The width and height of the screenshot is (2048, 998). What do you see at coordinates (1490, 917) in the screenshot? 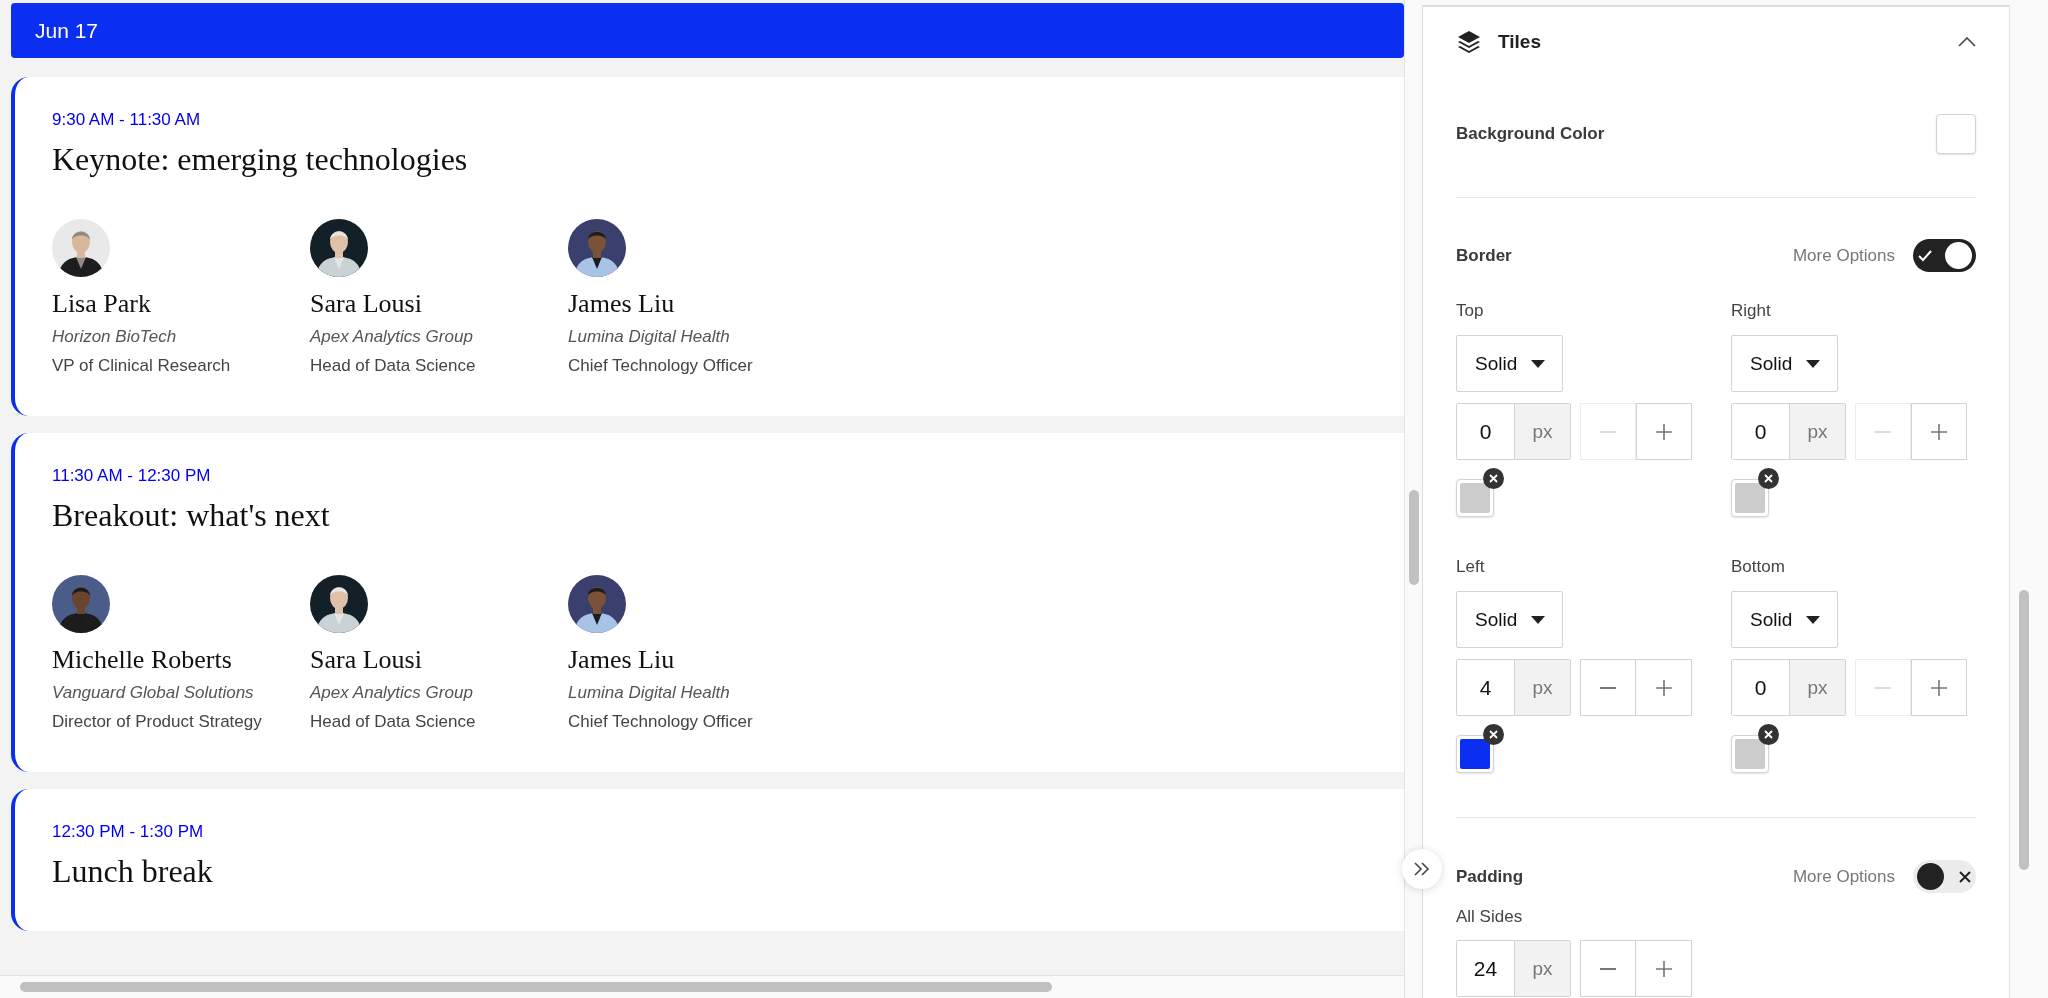
I see `all-sides-label: All Sides` at bounding box center [1490, 917].